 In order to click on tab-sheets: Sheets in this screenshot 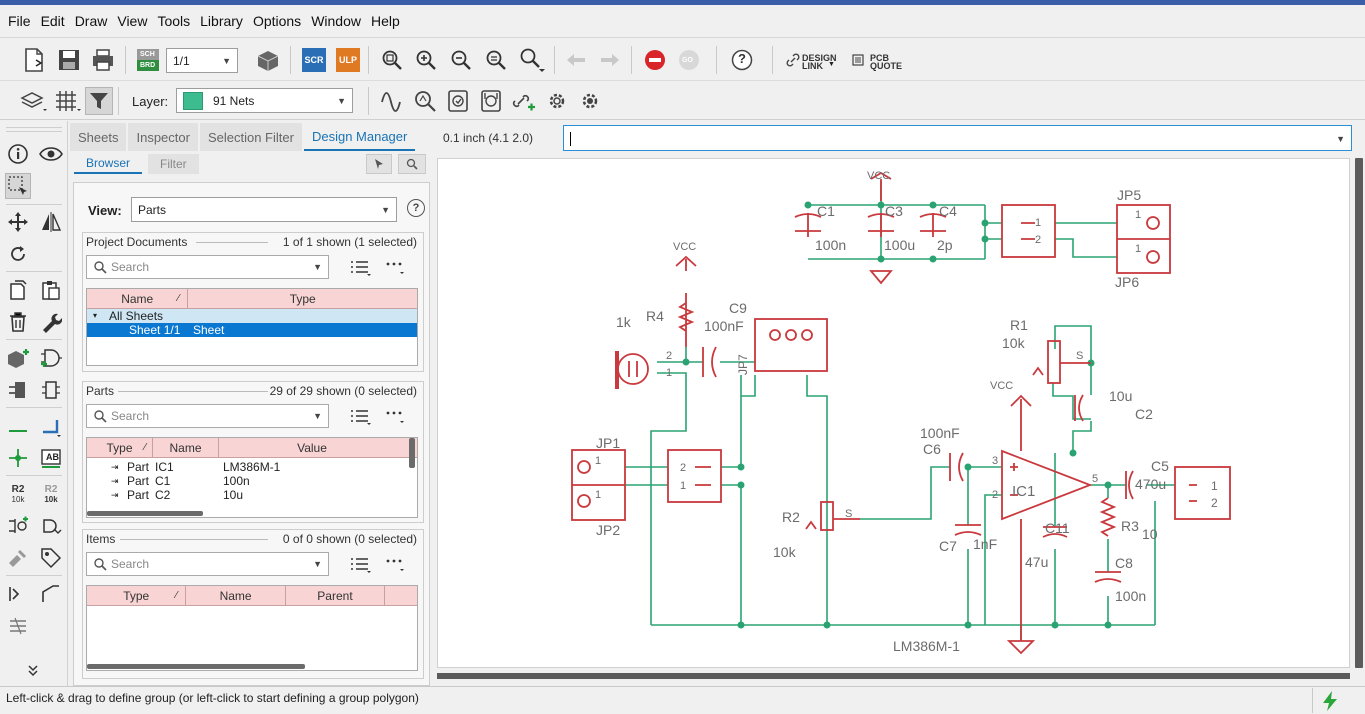, I will do `click(98, 137)`.